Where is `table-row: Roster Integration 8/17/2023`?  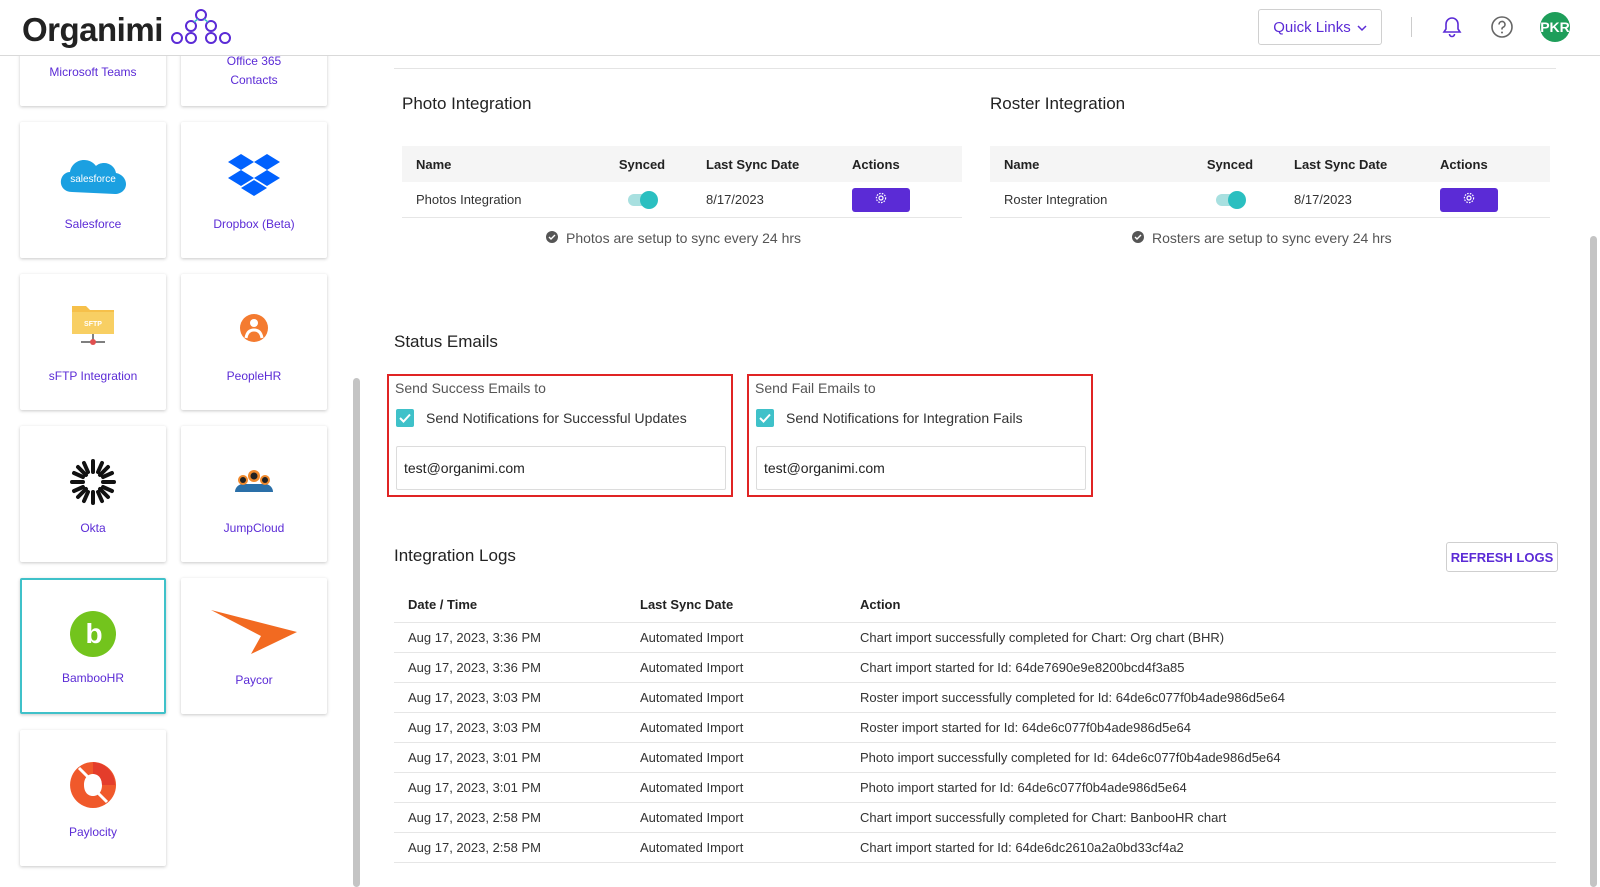 table-row: Roster Integration 8/17/2023 is located at coordinates (1270, 200).